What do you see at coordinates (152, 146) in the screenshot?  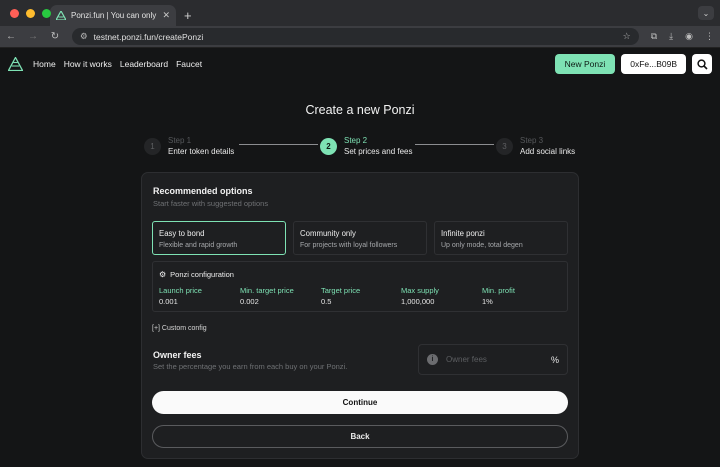 I see `step-number: 1` at bounding box center [152, 146].